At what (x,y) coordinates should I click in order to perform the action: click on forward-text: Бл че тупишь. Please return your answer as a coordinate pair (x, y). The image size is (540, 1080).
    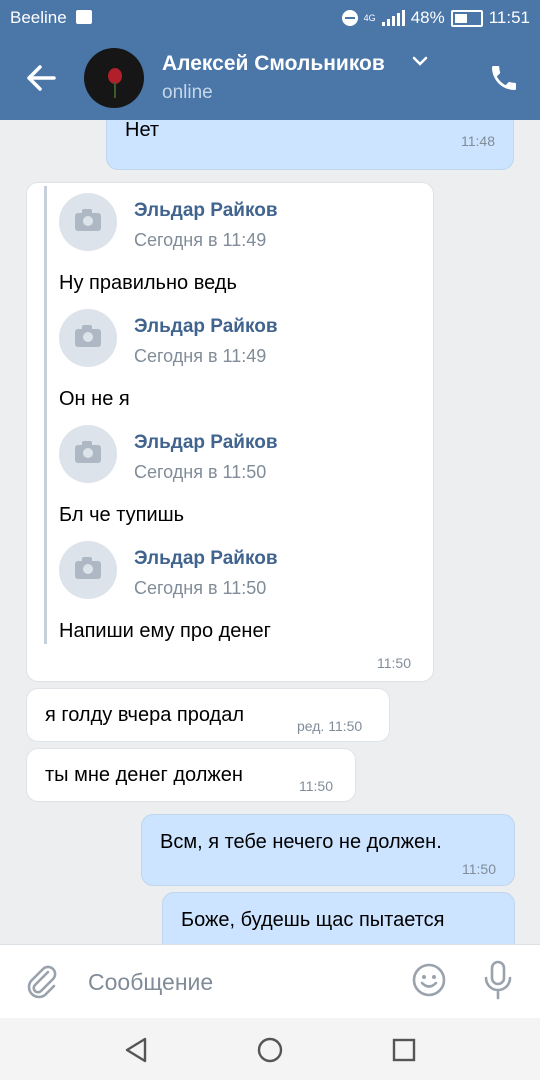
    Looking at the image, I should click on (122, 515).